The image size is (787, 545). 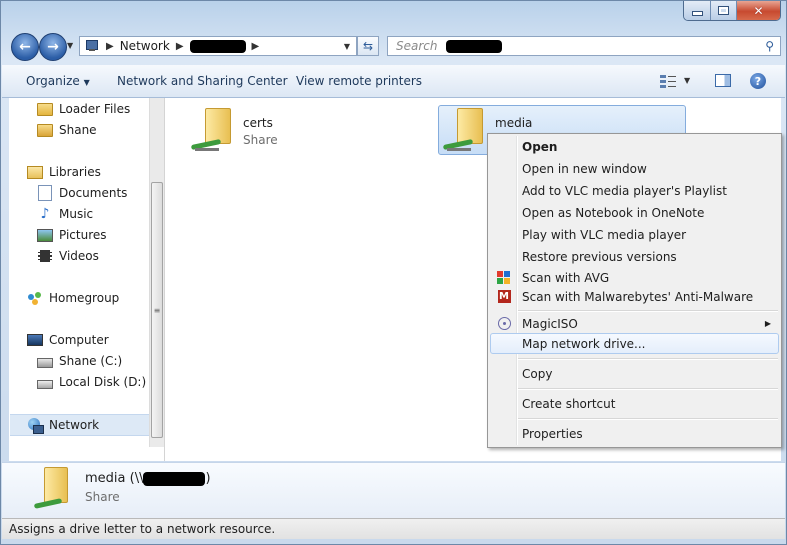 I want to click on nav-item-libraries: Libraries, so click(x=88, y=172).